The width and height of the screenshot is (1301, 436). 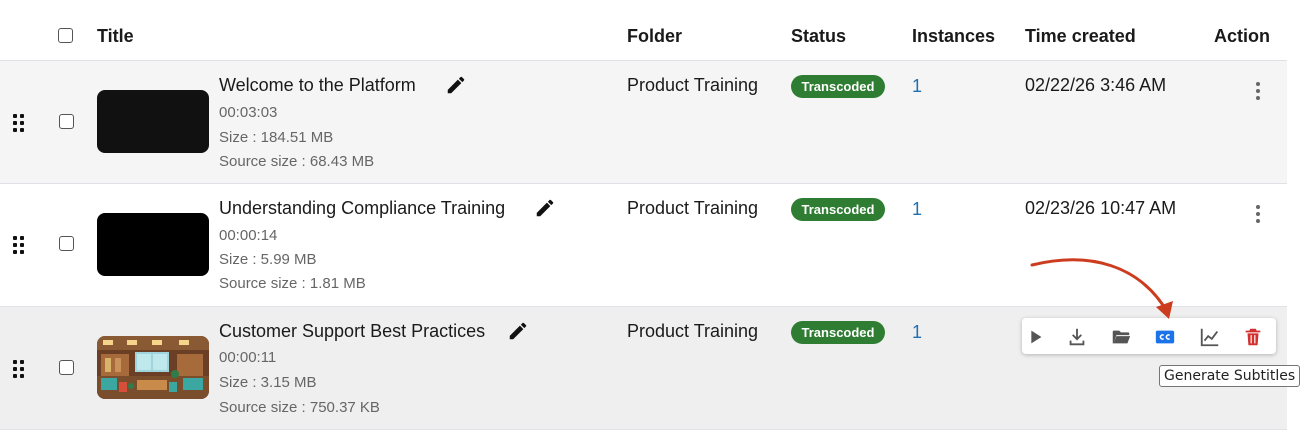 I want to click on video-source-size: Source size : 68.43 MB, so click(x=297, y=161).